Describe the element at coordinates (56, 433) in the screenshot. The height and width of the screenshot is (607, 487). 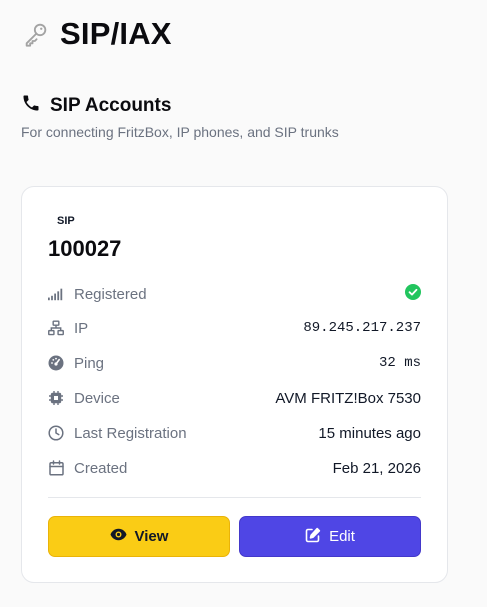
I see `clock-icon` at that location.